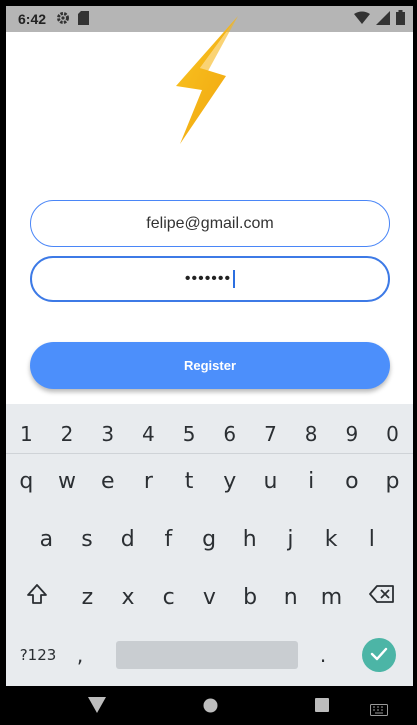  What do you see at coordinates (311, 481) in the screenshot?
I see `key-i: i` at bounding box center [311, 481].